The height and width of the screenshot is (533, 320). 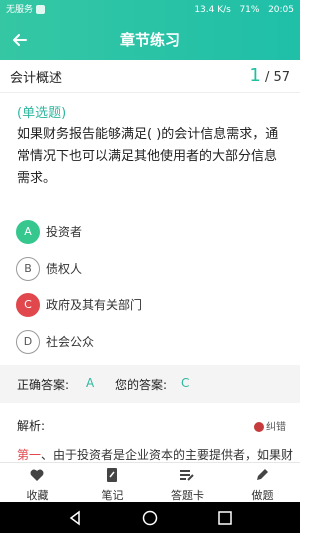 I want to click on back-triangle-icon, so click(x=75, y=518).